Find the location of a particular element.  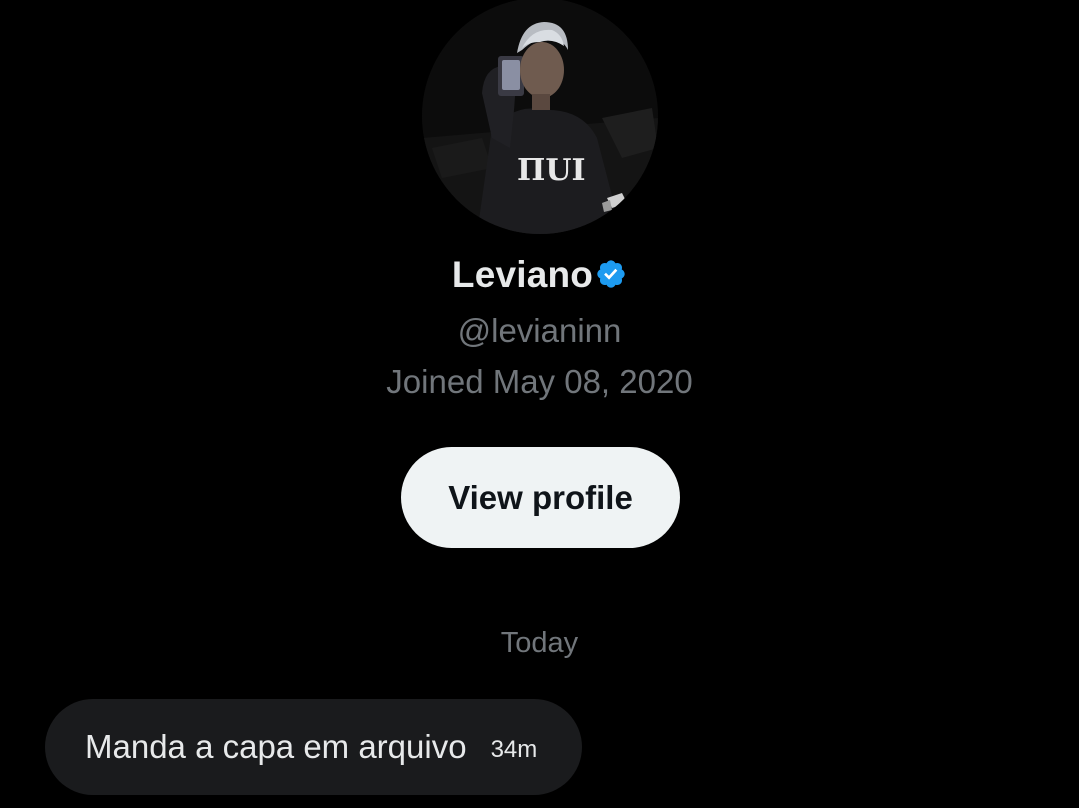

message-bubble: Manda a capa em arquivo 34m is located at coordinates (313, 747).